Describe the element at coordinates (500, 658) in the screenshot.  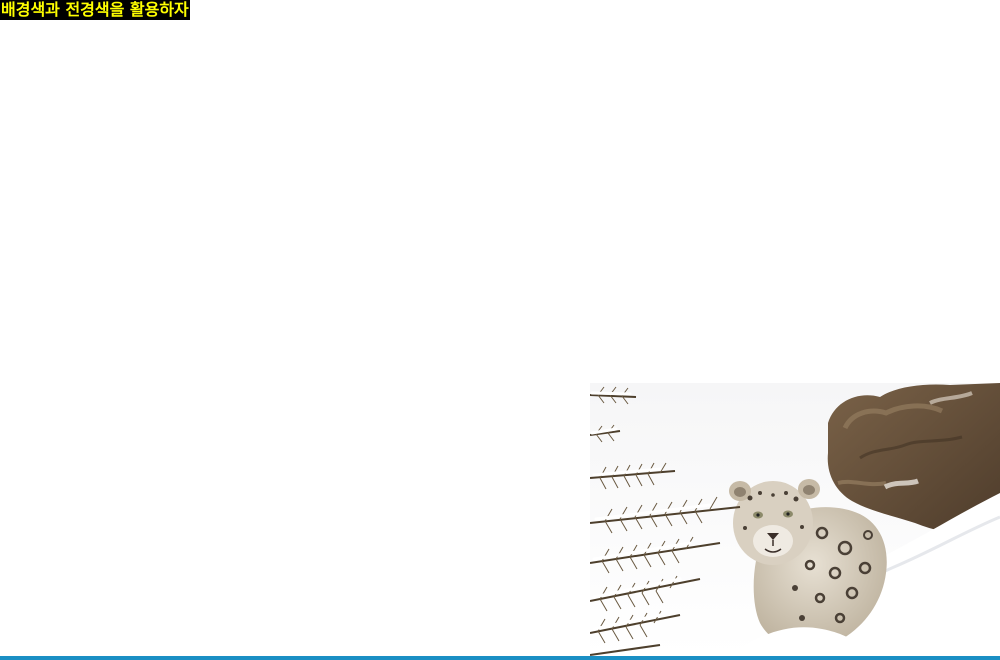
I see `bottom-accent-bar` at that location.